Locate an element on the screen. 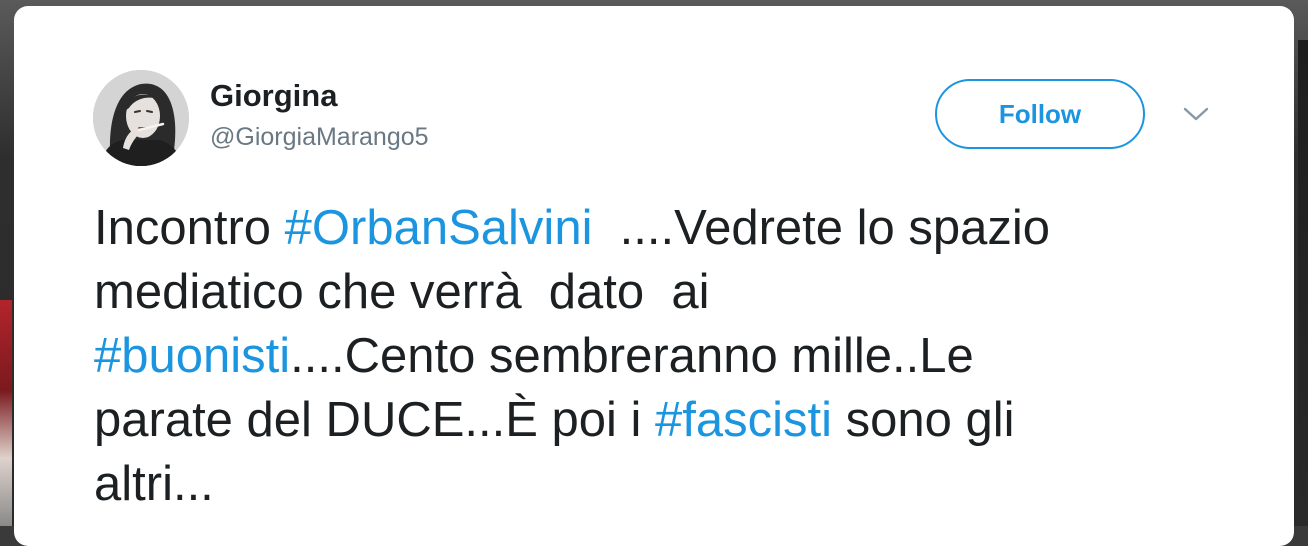  avatar is located at coordinates (141, 118).